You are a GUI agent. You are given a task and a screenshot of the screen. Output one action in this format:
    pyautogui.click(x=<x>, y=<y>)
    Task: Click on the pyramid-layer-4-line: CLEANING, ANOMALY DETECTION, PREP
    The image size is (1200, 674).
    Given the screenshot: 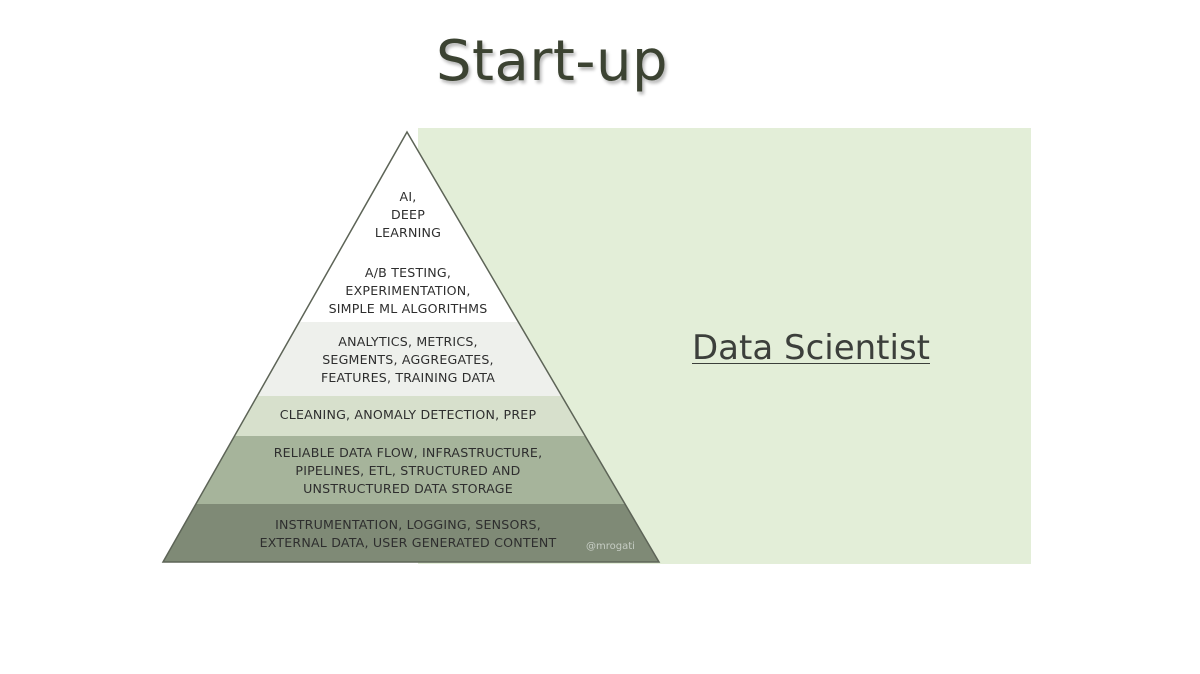 What is the action you would take?
    pyautogui.click(x=408, y=414)
    